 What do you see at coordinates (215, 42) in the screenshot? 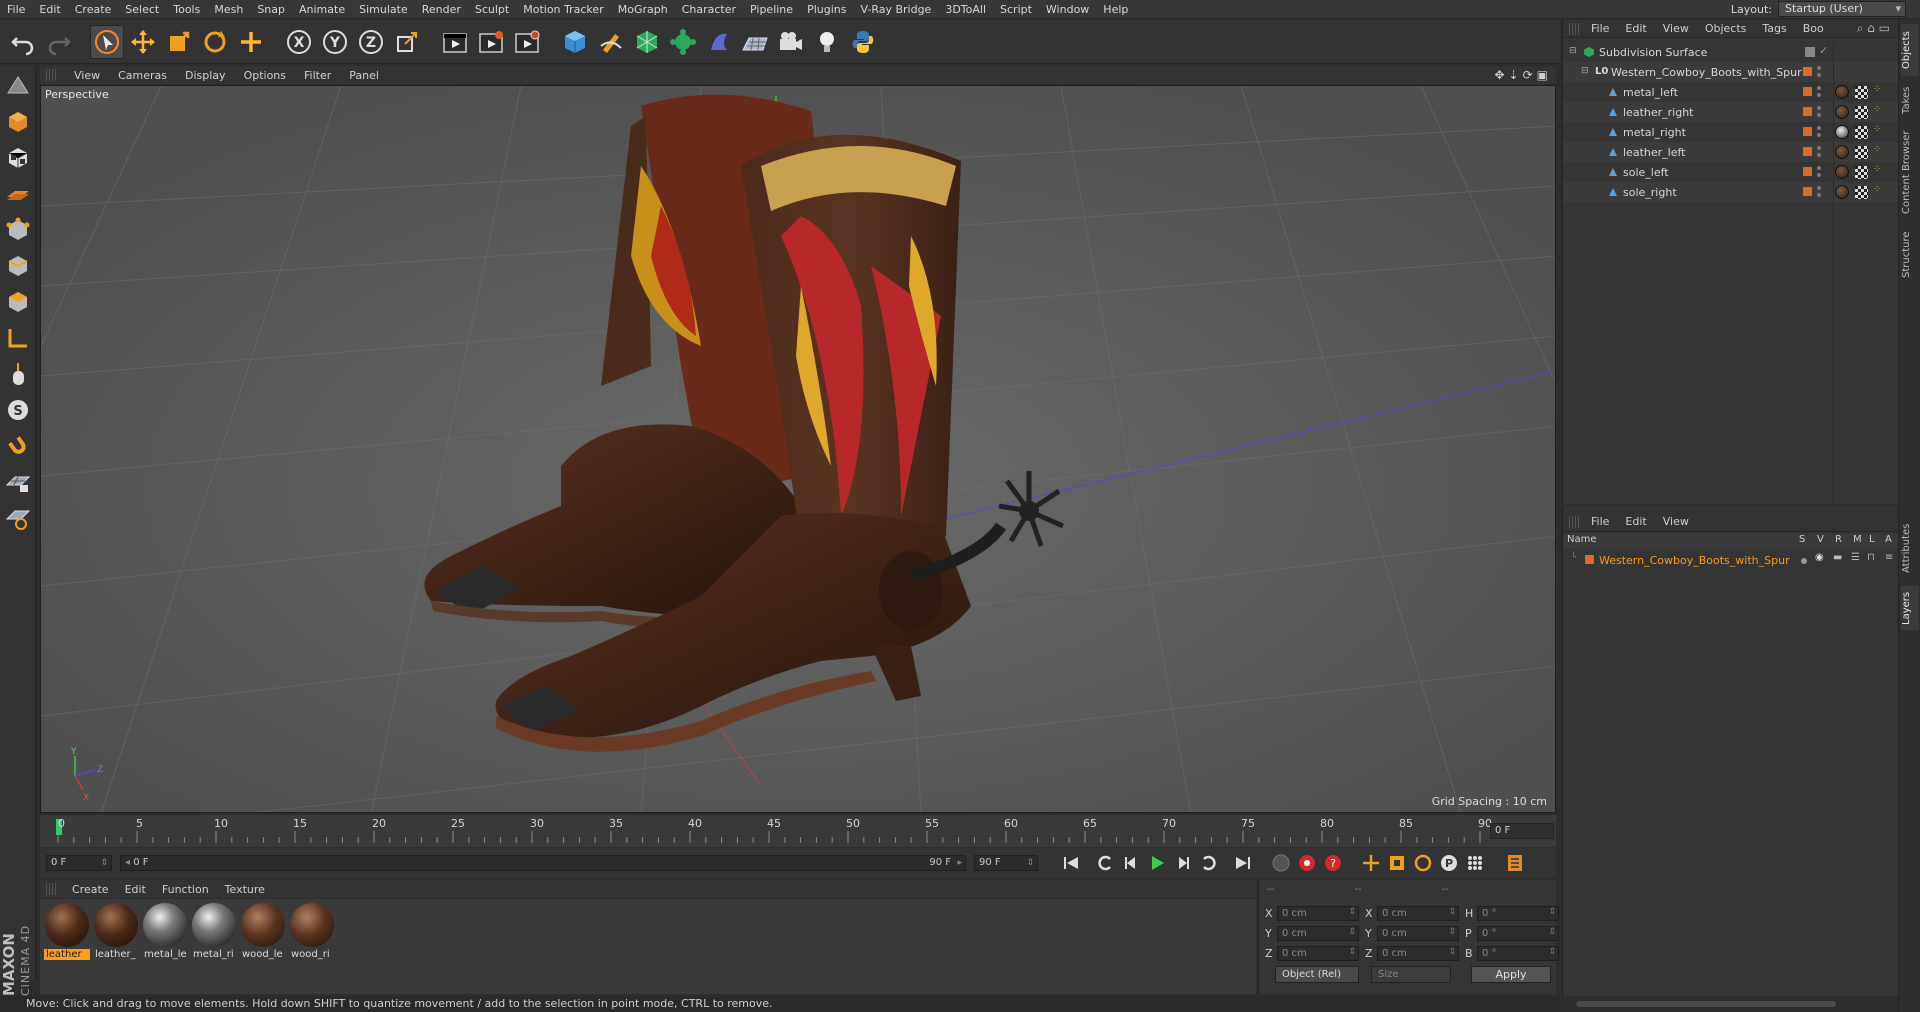
I see `rotate-icon` at bounding box center [215, 42].